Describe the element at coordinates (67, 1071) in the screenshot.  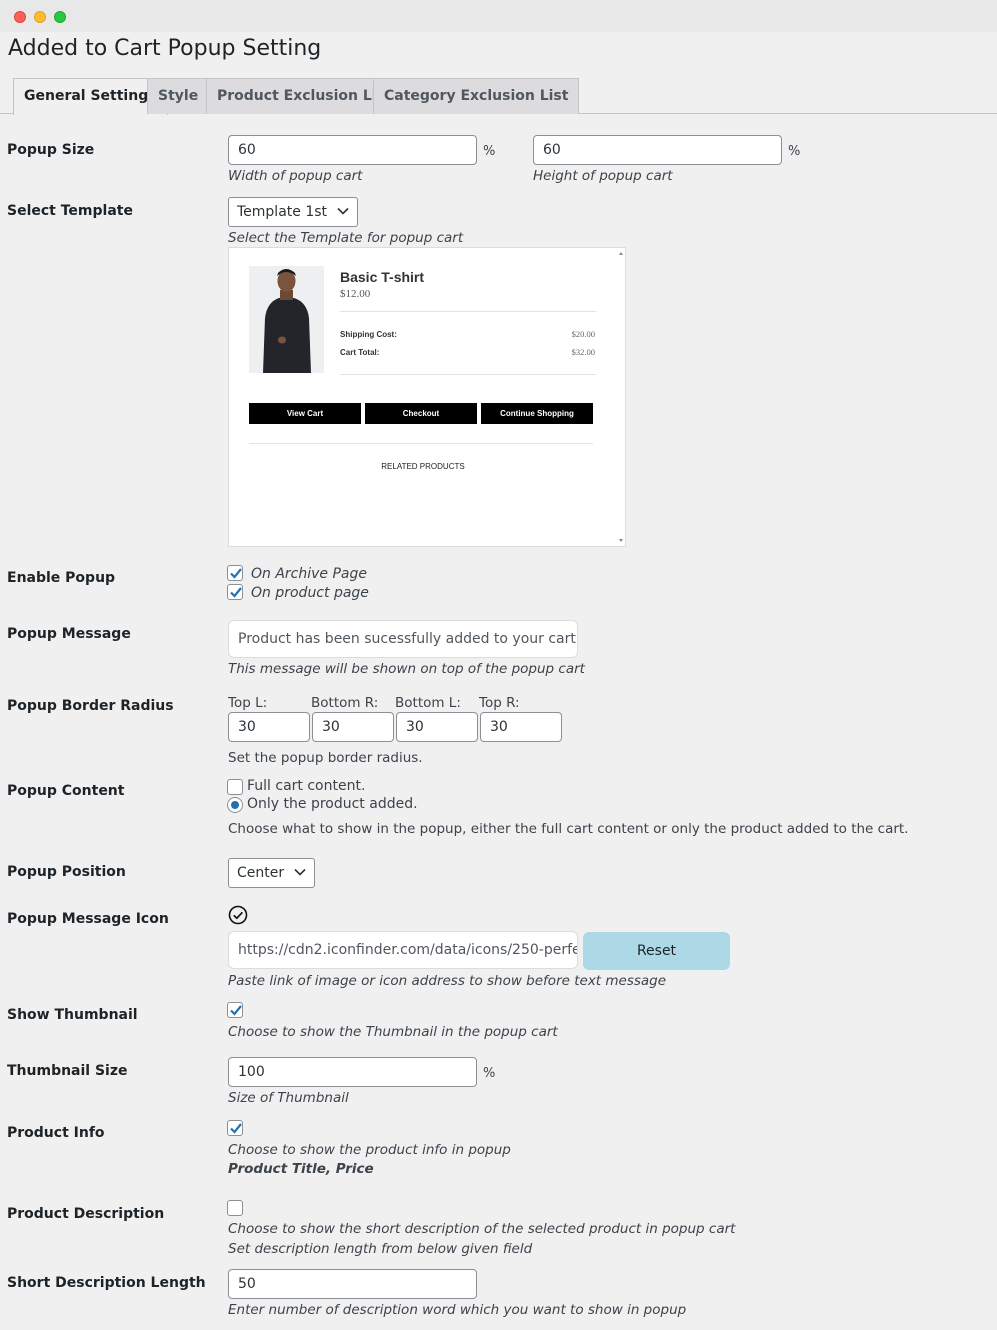
I see `thumbnail-size-label: Thumbnail Size` at that location.